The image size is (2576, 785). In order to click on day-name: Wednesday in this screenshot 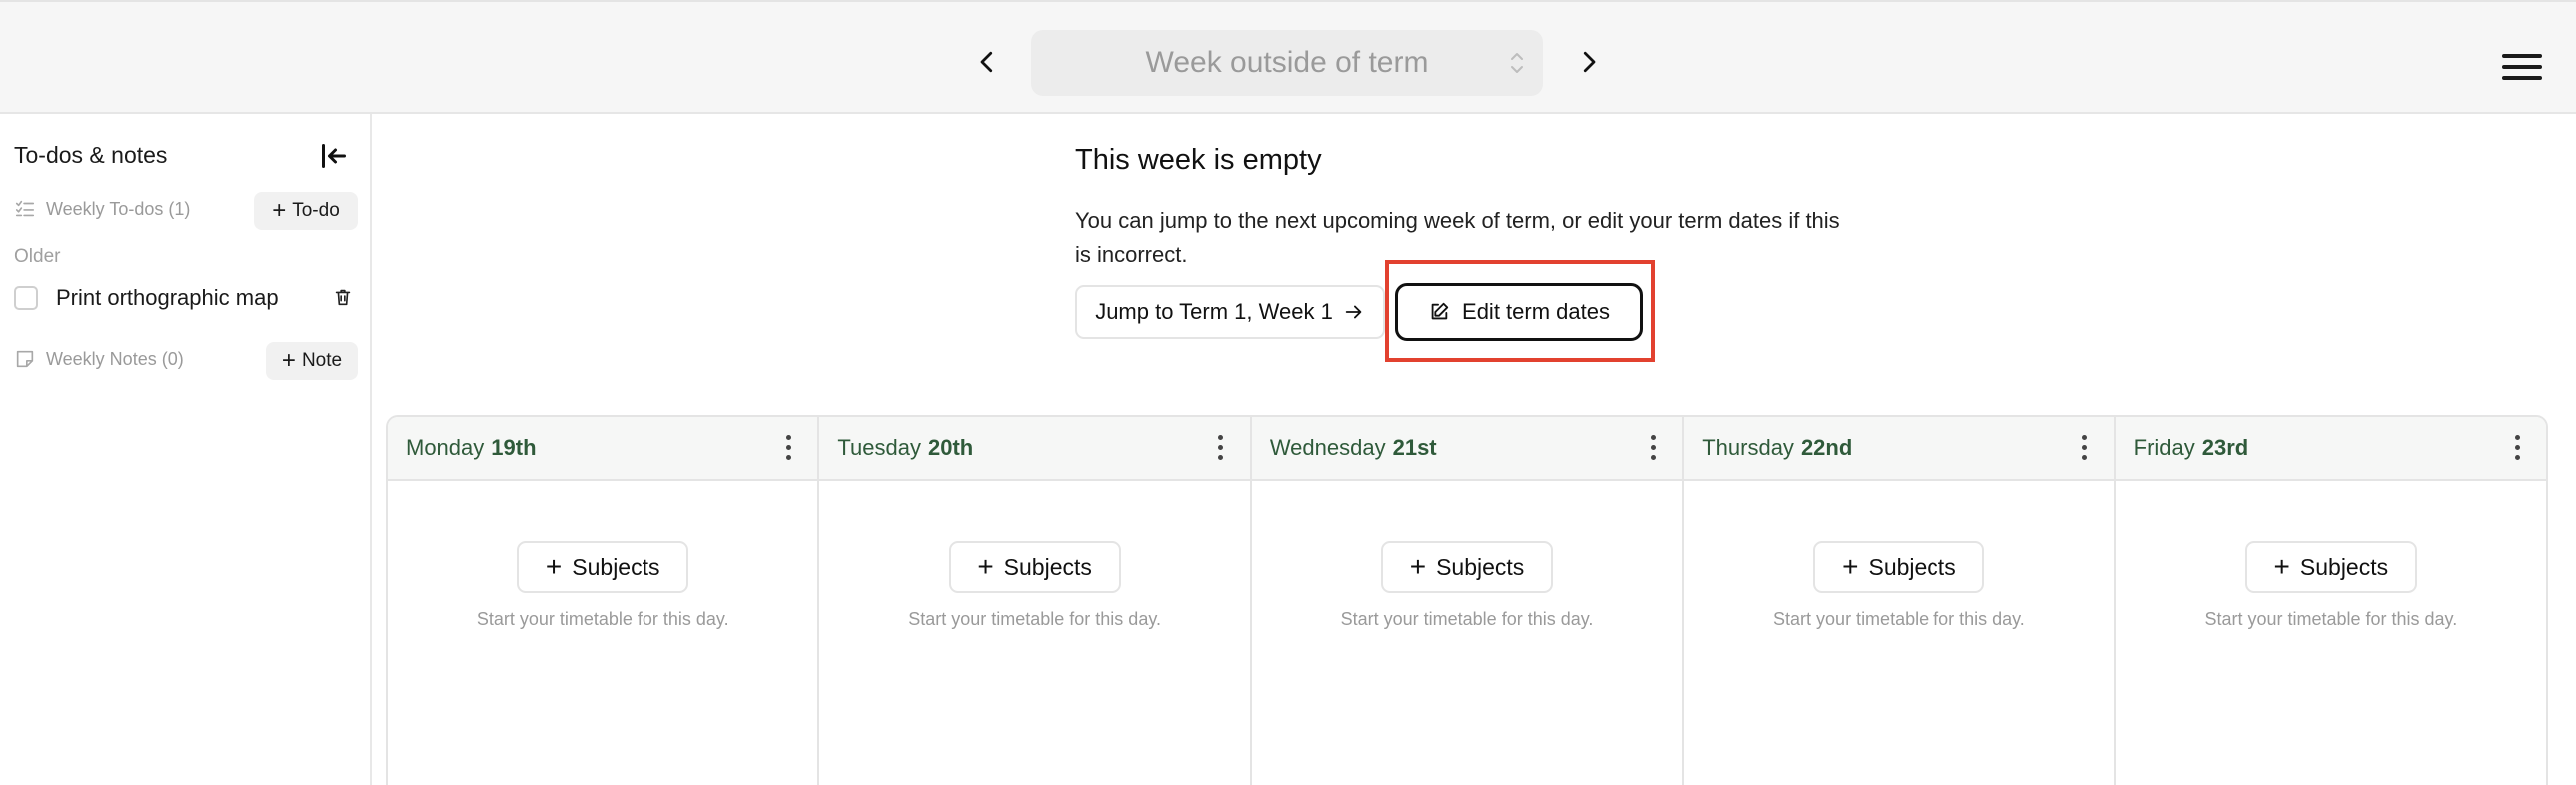, I will do `click(1327, 447)`.